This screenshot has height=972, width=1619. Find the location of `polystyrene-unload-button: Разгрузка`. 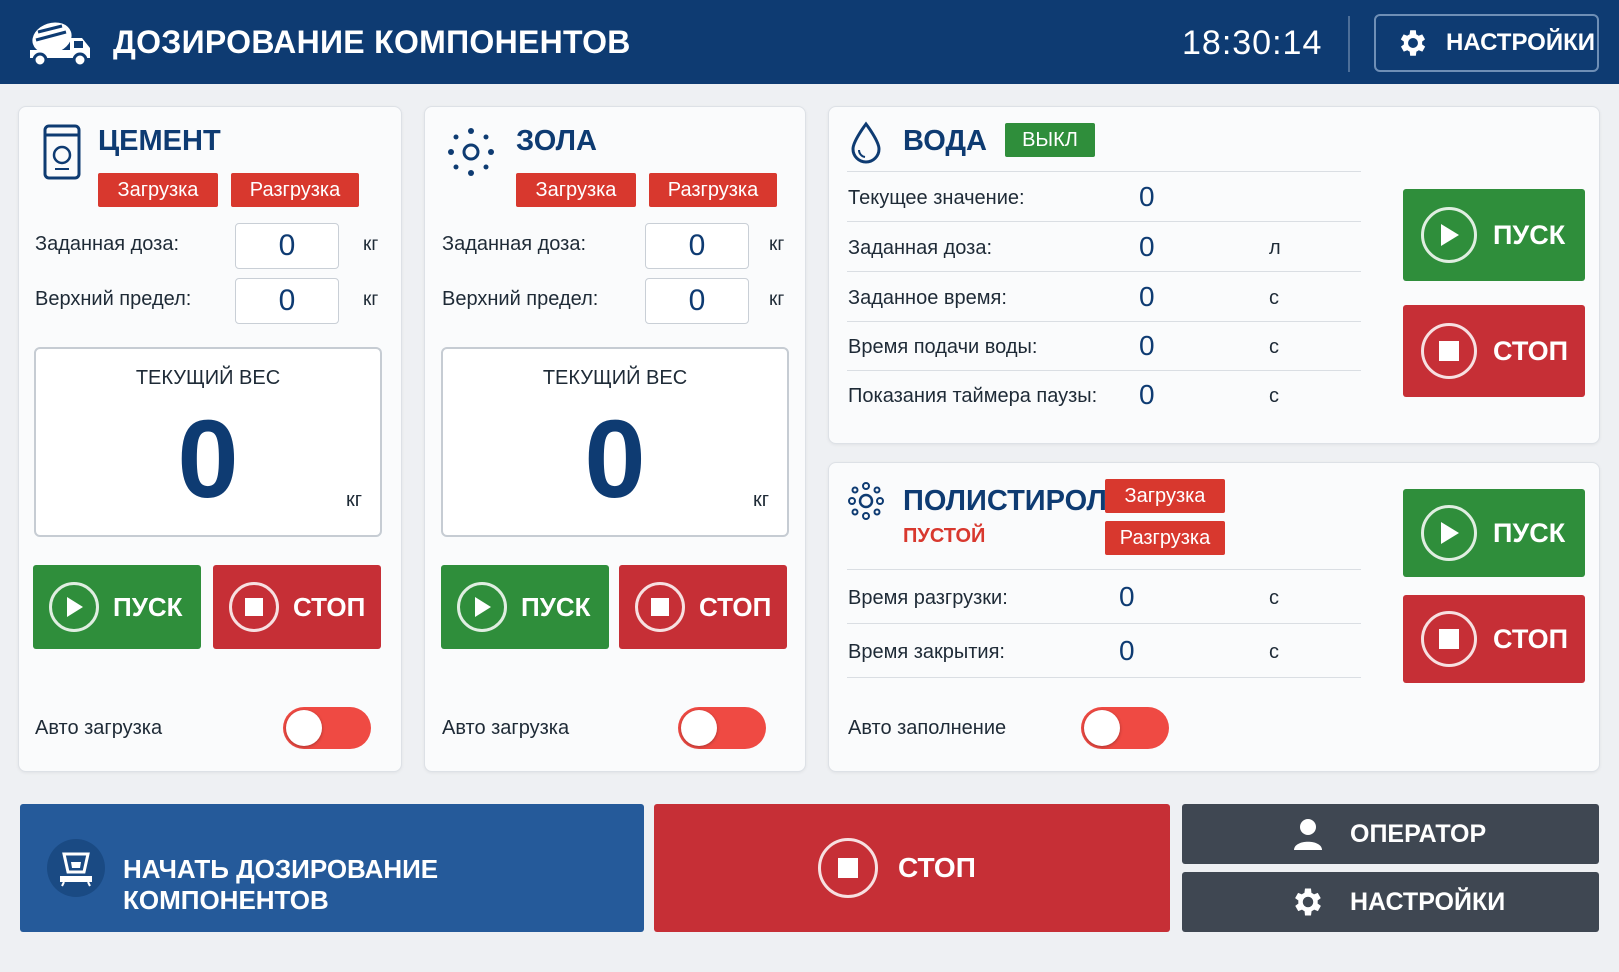

polystyrene-unload-button: Разгрузка is located at coordinates (1165, 538).